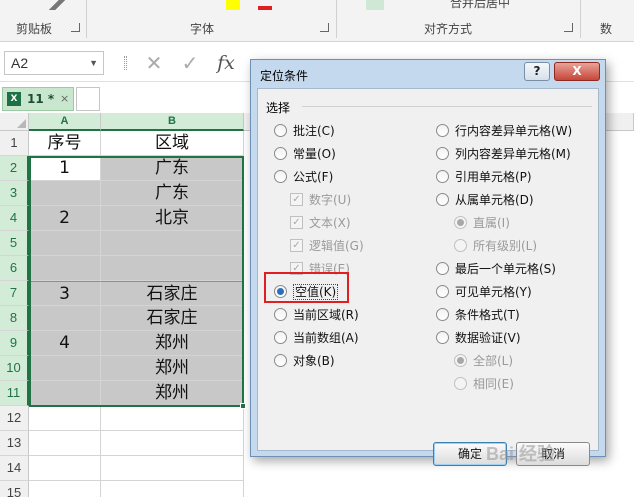 The width and height of the screenshot is (634, 497). What do you see at coordinates (14, 218) in the screenshot?
I see `row-header: 4` at bounding box center [14, 218].